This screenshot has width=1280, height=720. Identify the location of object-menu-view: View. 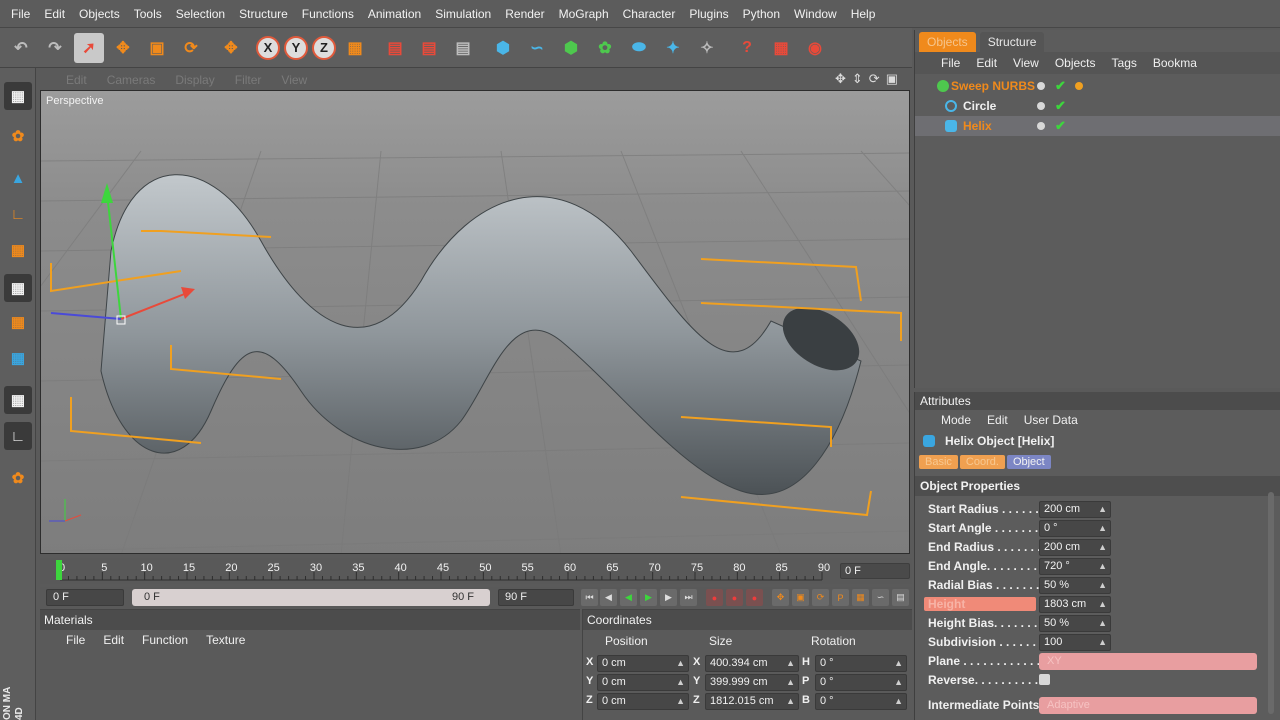
(1026, 63).